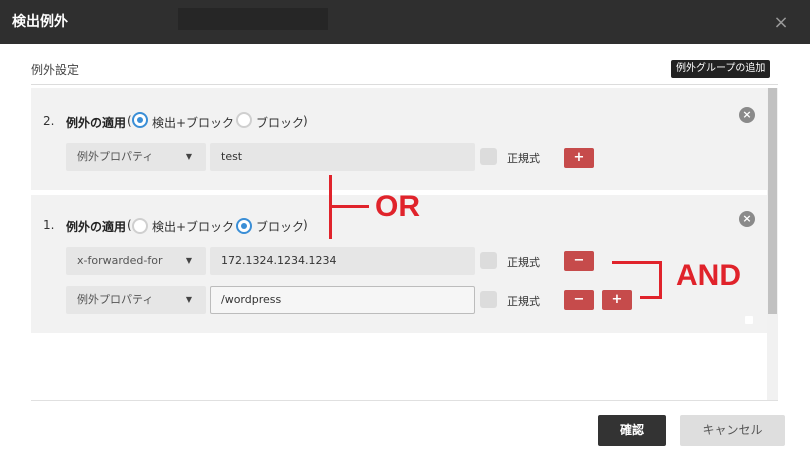 Image resolution: width=810 pixels, height=459 pixels. I want to click on add-exception-group-button: 例外グループの追加, so click(721, 69).